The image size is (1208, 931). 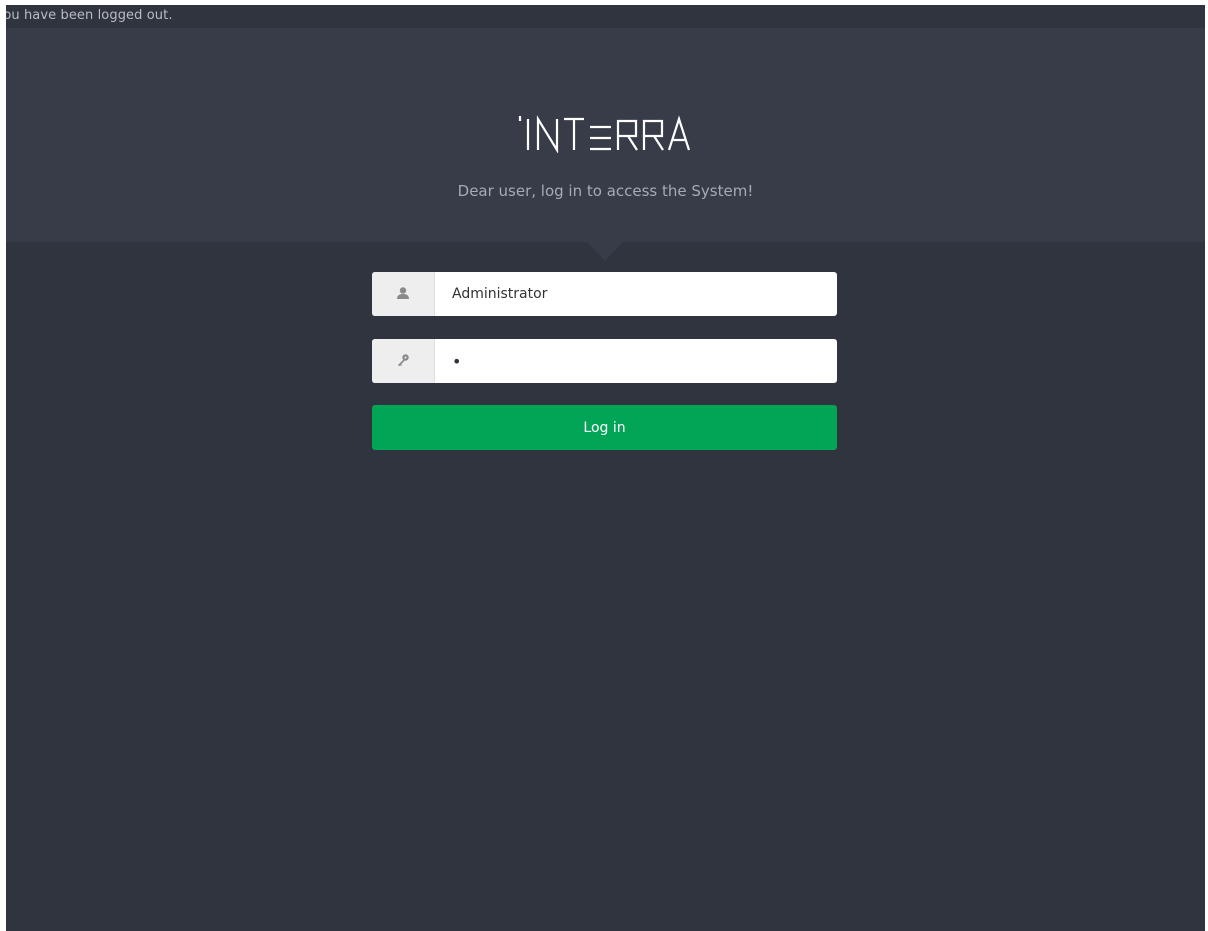 I want to click on password-input, so click(x=636, y=361).